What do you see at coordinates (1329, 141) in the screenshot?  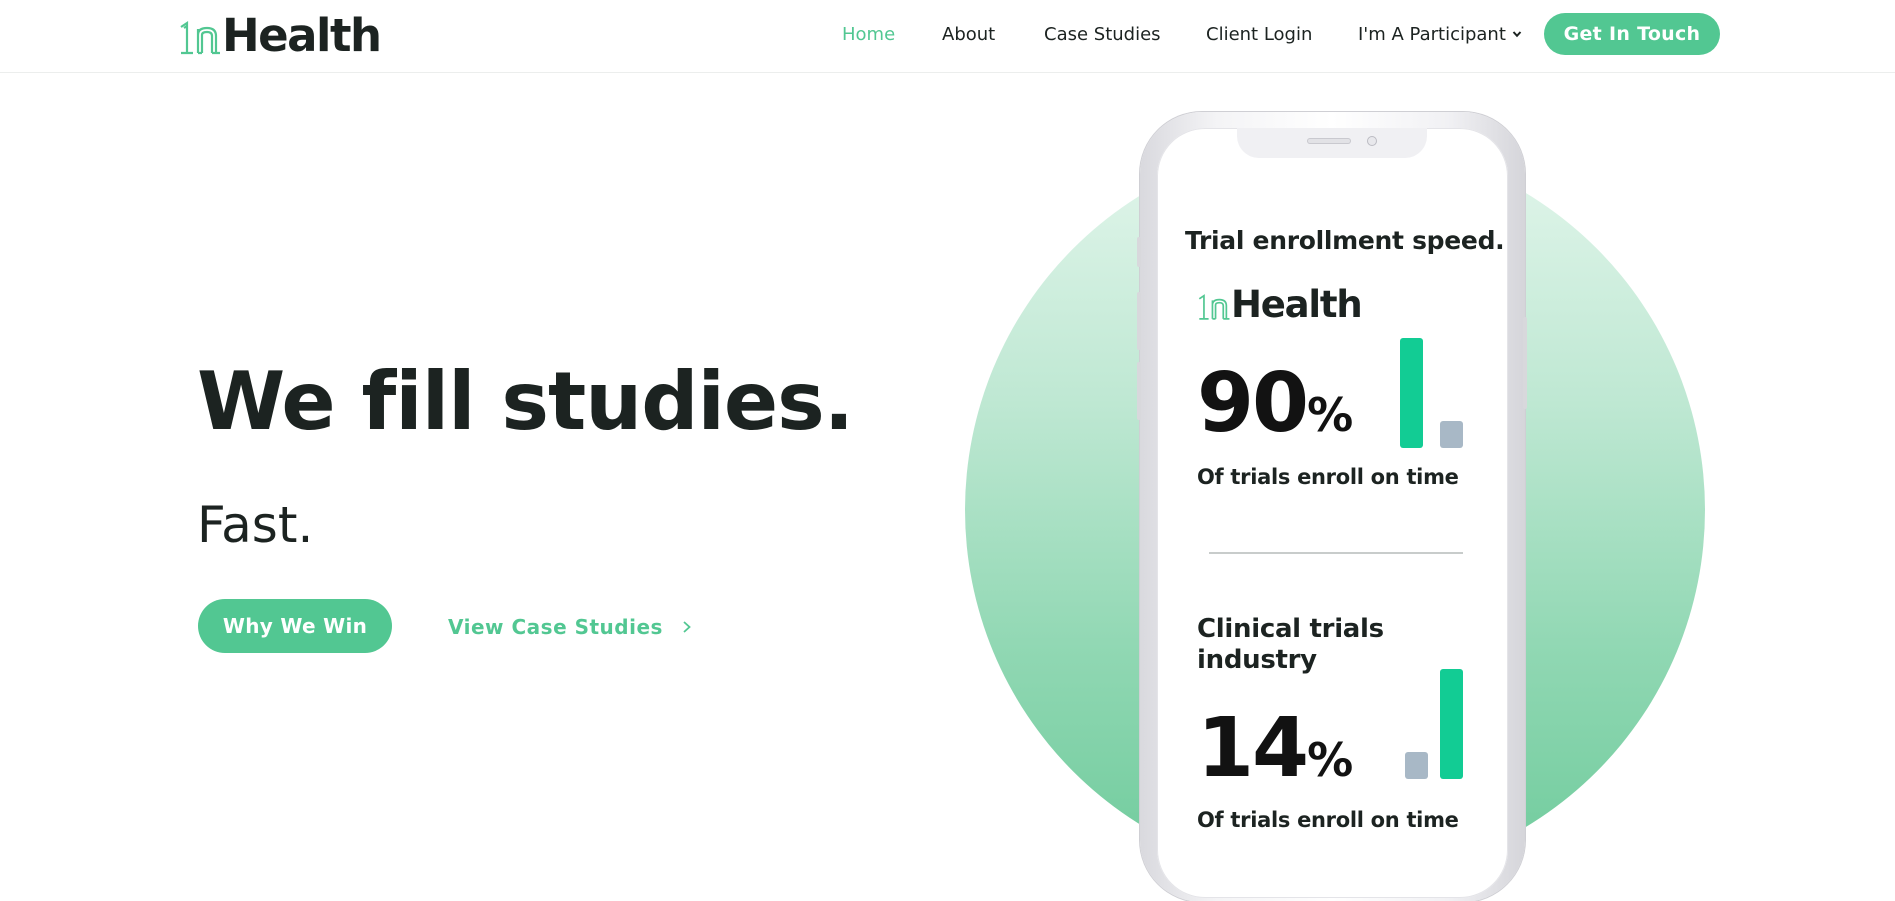 I see `speaker-icon` at bounding box center [1329, 141].